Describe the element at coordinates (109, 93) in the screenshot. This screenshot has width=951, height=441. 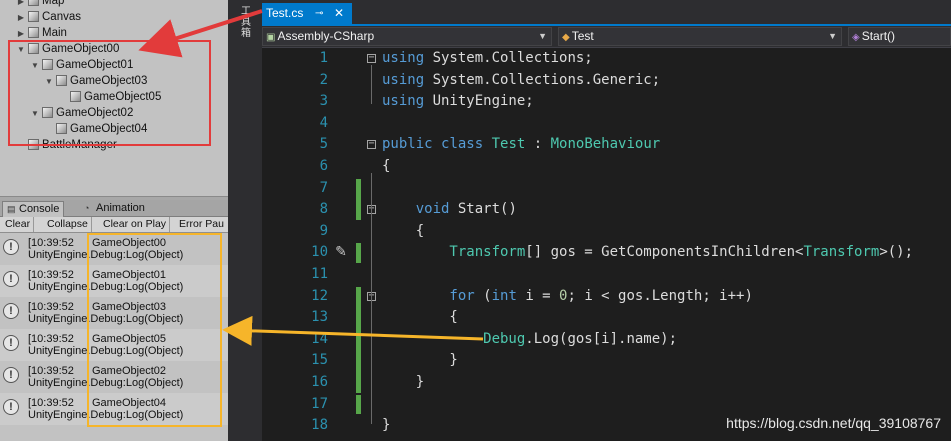
I see `annotation-red-box` at that location.